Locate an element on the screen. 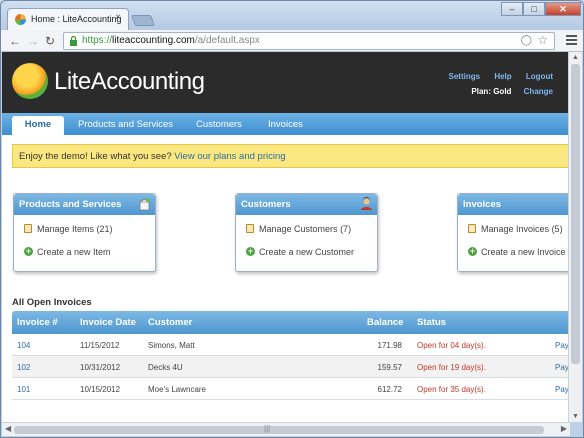 The image size is (584, 438). manage-label: Manage Invoices is located at coordinates (515, 229).